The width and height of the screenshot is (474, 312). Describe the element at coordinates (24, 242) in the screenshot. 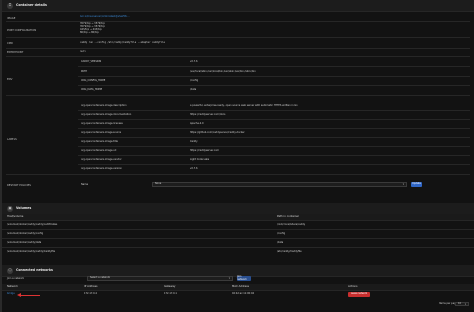

I see `volume-host: /volume1/docker/caddy/data` at that location.